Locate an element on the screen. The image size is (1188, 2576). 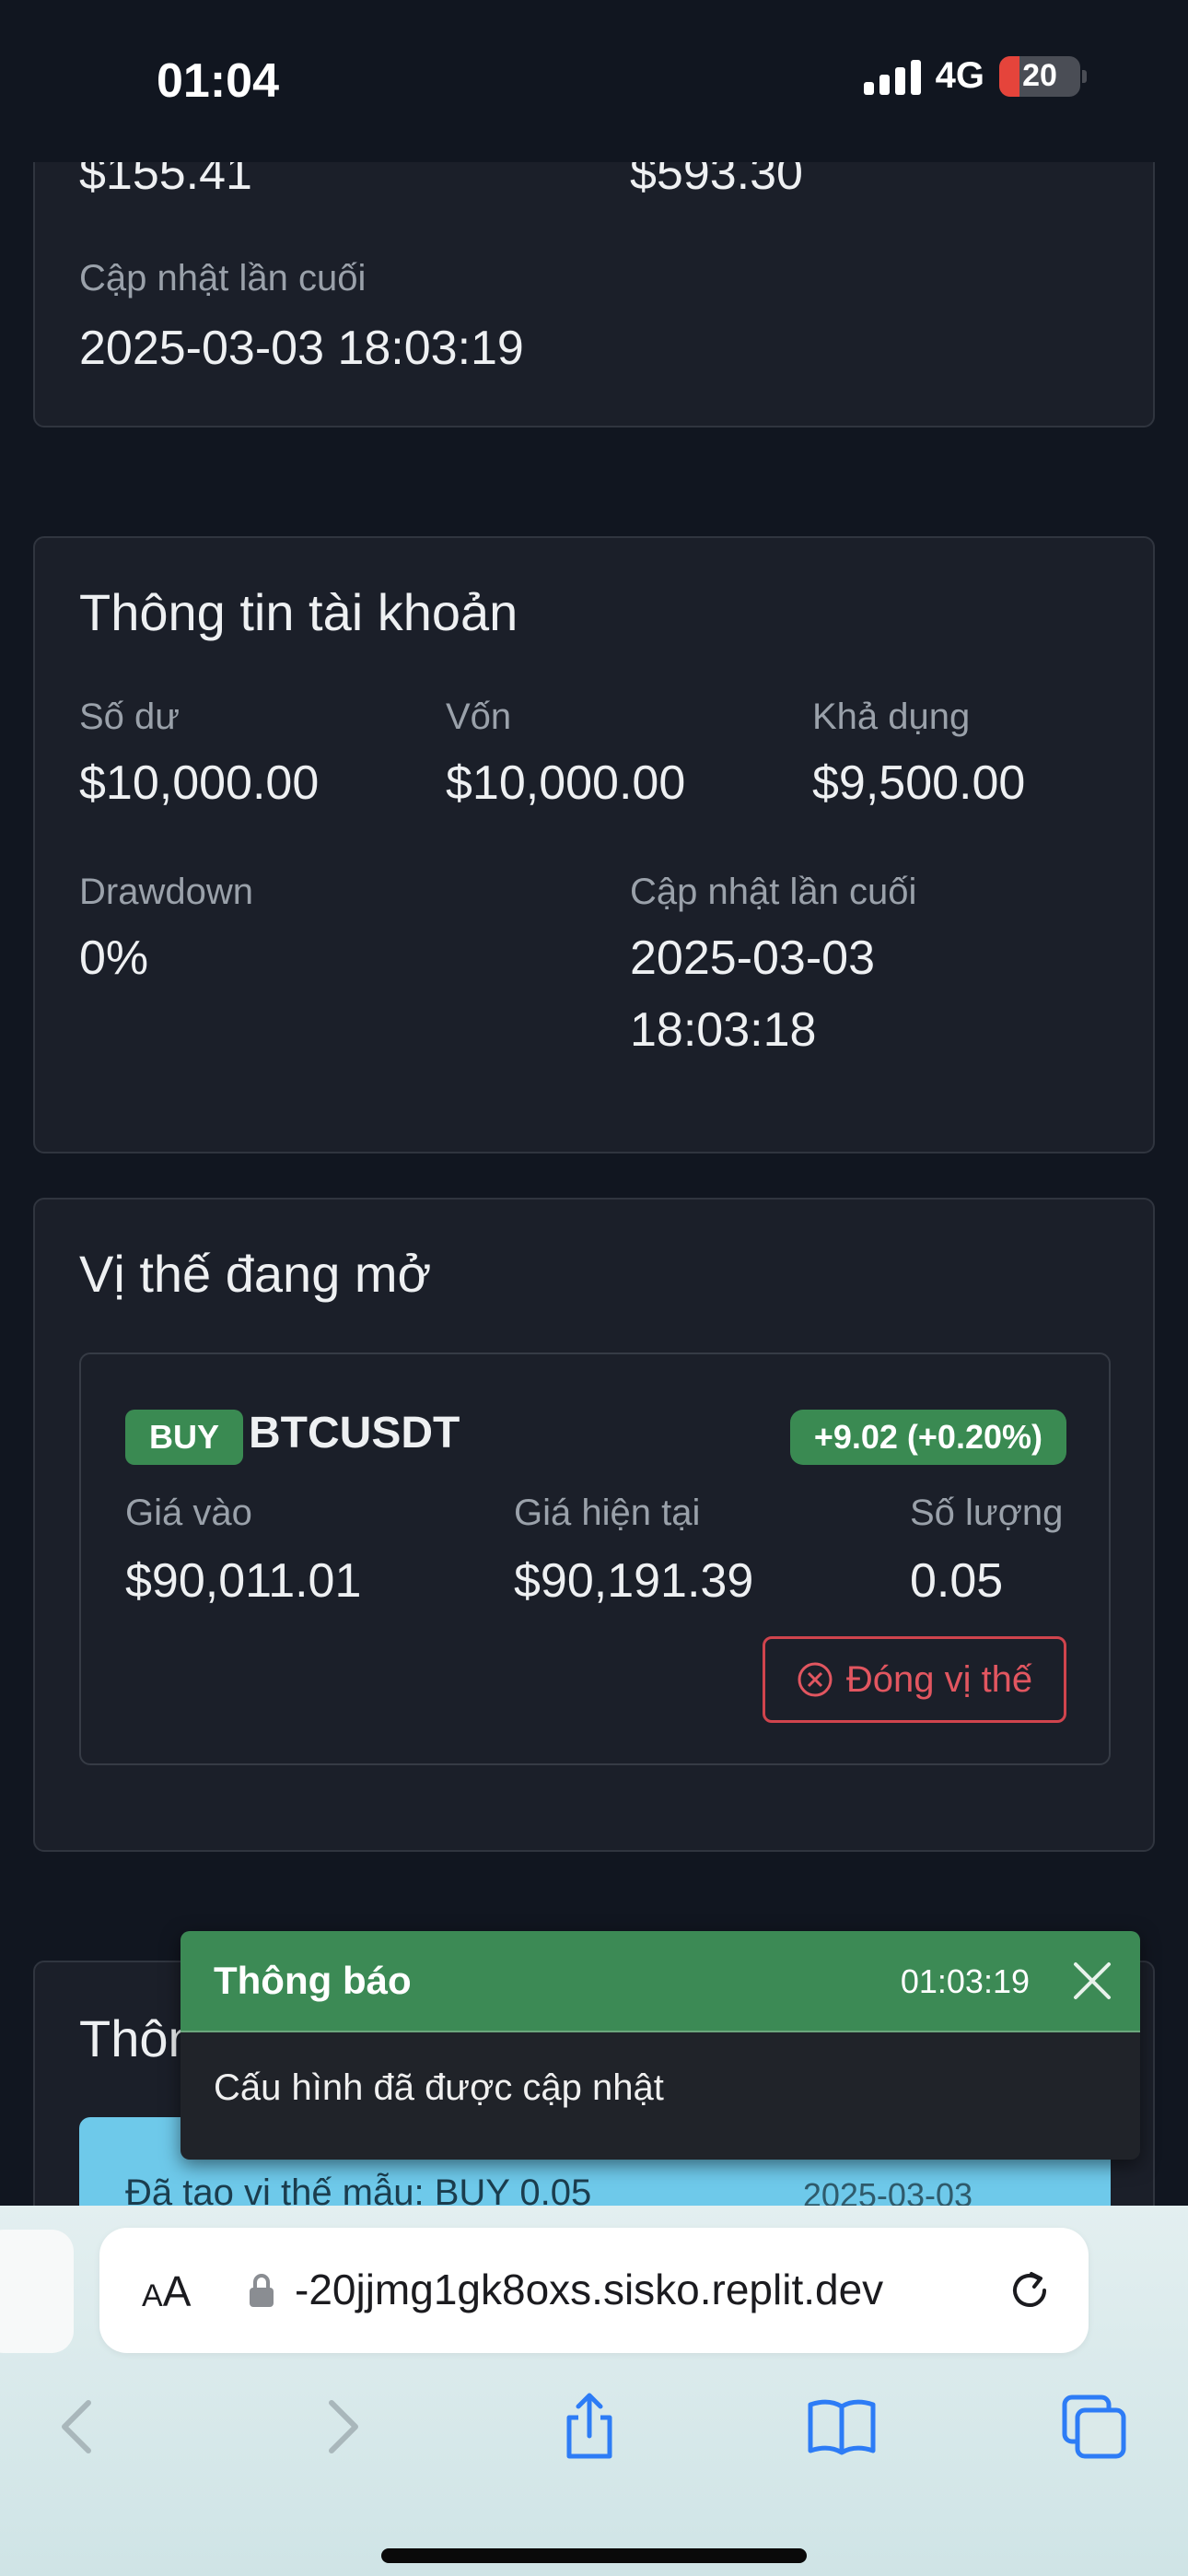
summary-last-update-label: Cập nhật lần cuối is located at coordinates (223, 278).